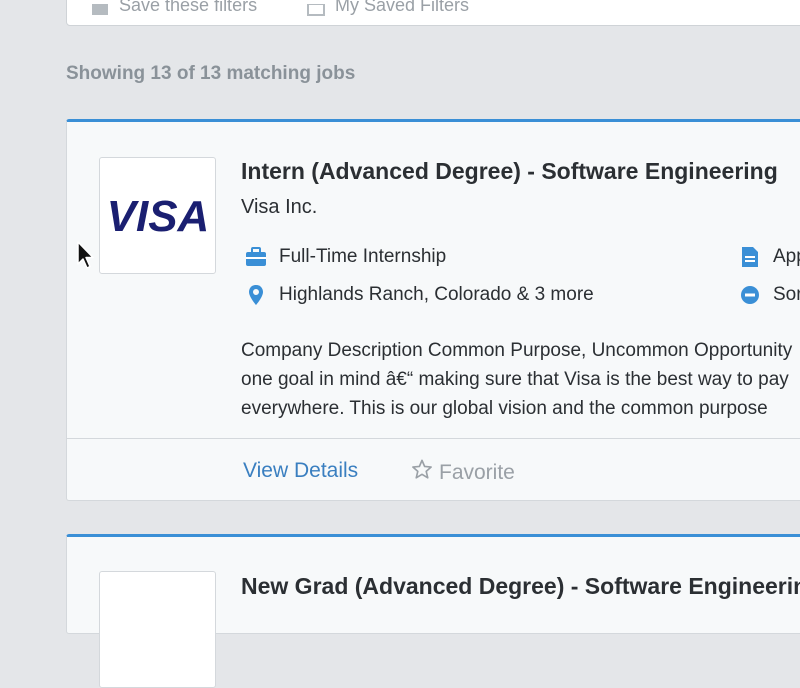 This screenshot has height=688, width=800. What do you see at coordinates (100, 7) in the screenshot?
I see `save-icon` at bounding box center [100, 7].